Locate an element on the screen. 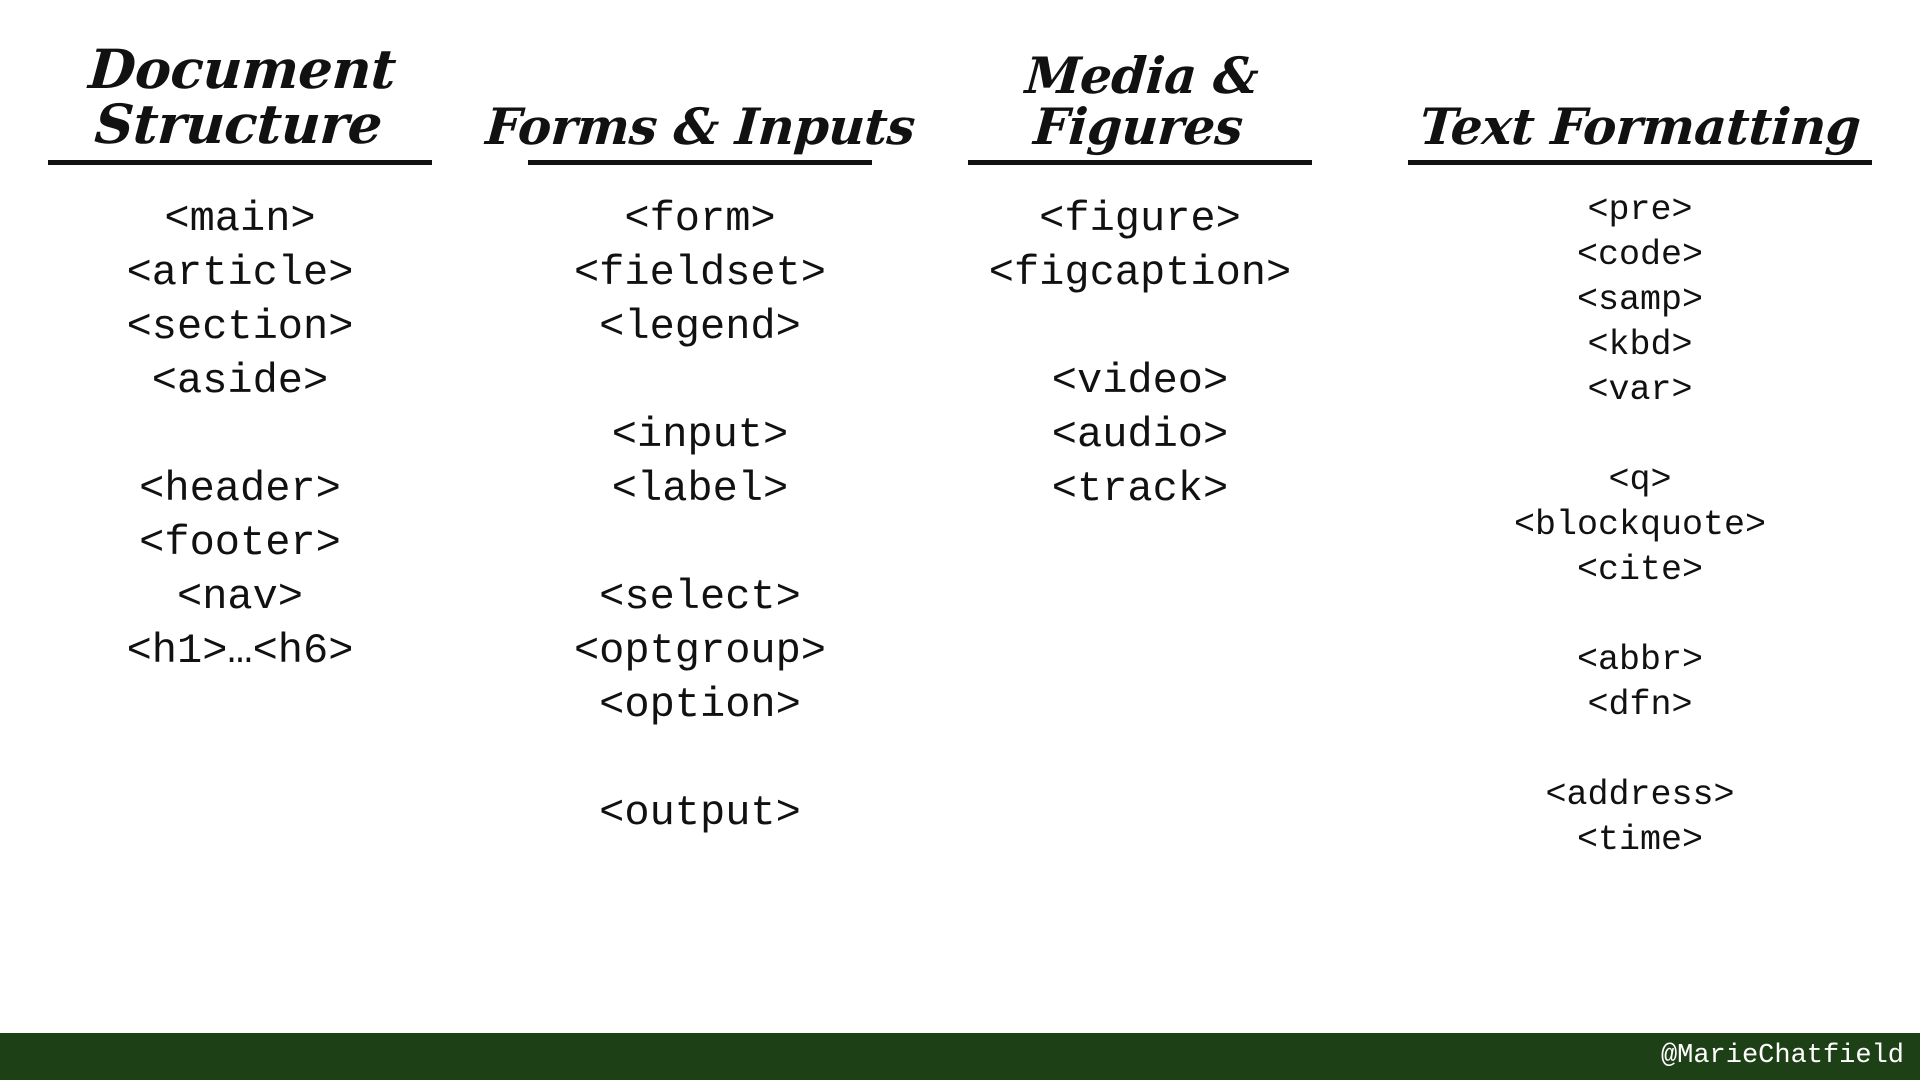  column-header-document-structure: Document Structure is located at coordinates (240, 85).